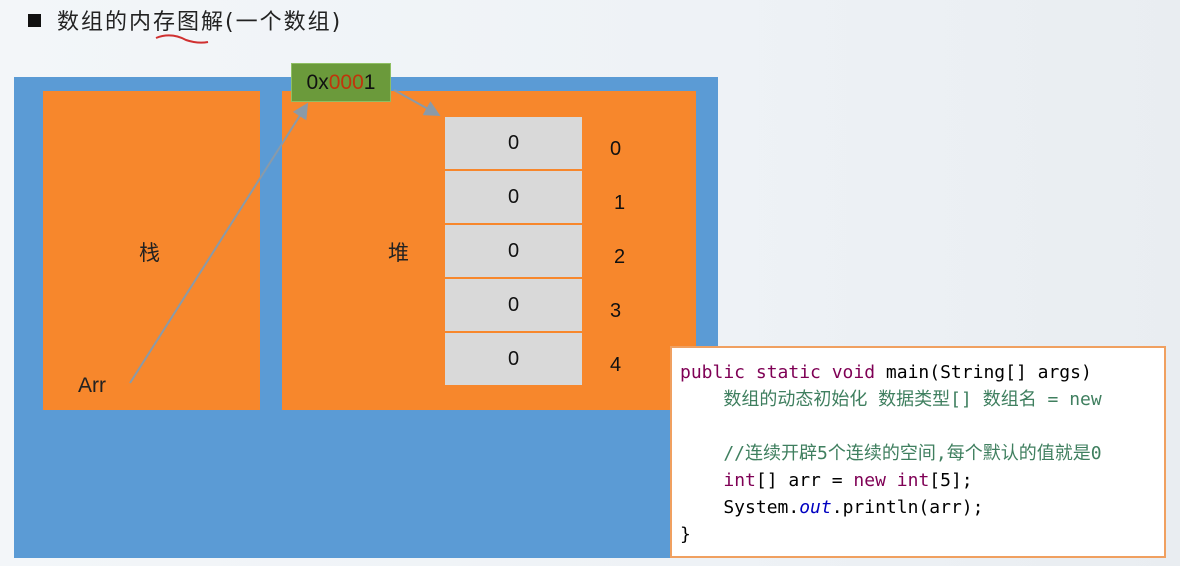 The image size is (1180, 566). I want to click on address-box: 0x0001, so click(341, 82).